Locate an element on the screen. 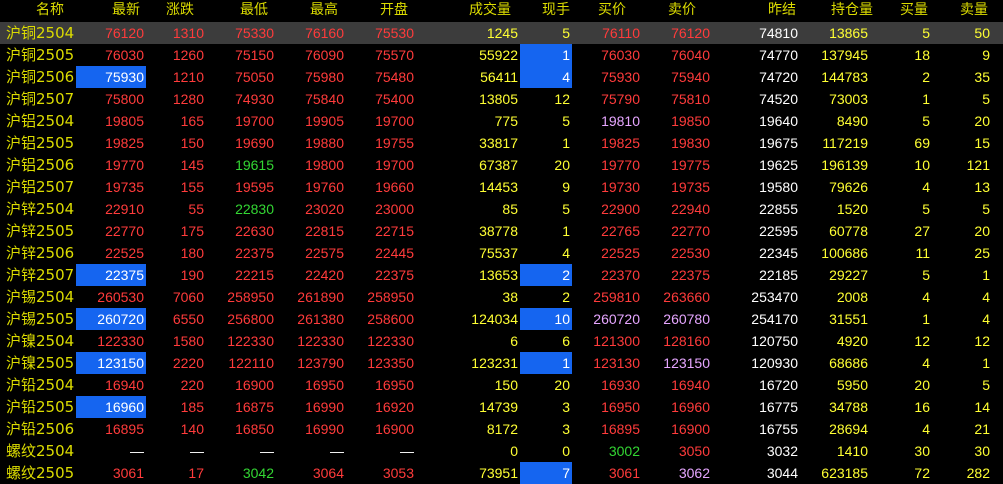 The image size is (1003, 484). high-cell: 22575 is located at coordinates (324, 253).